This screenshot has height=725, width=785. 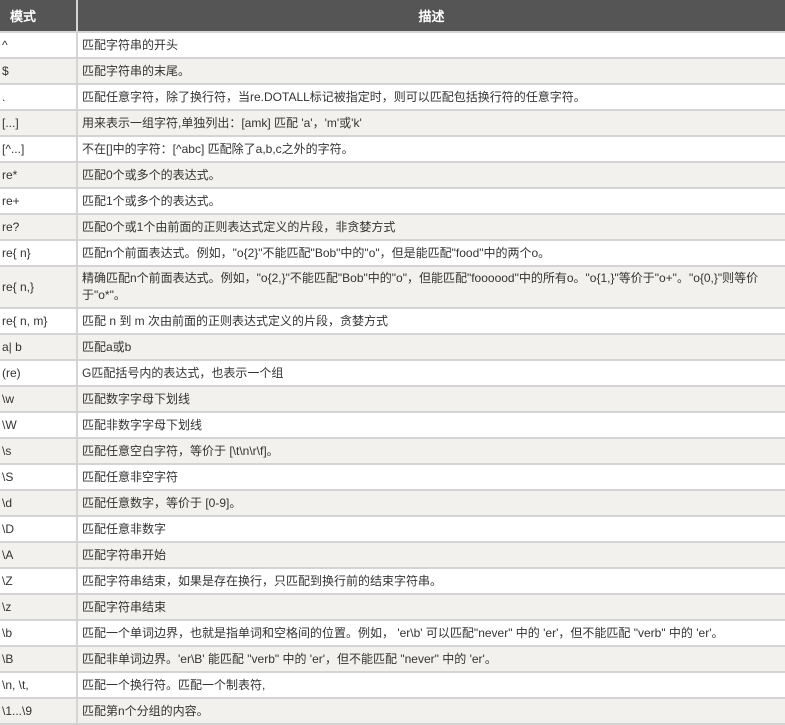 I want to click on description-cell: 匹配非数字字母下划线, so click(x=430, y=425).